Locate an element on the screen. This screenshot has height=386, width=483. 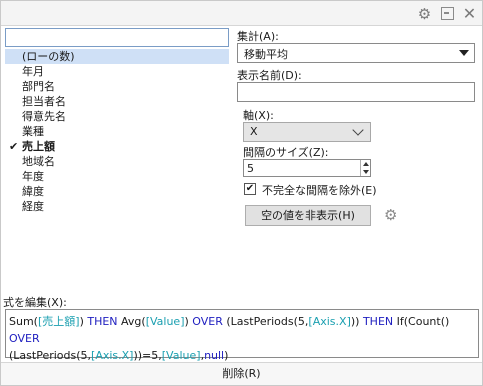
expr-text: ) is located at coordinates (226, 355).